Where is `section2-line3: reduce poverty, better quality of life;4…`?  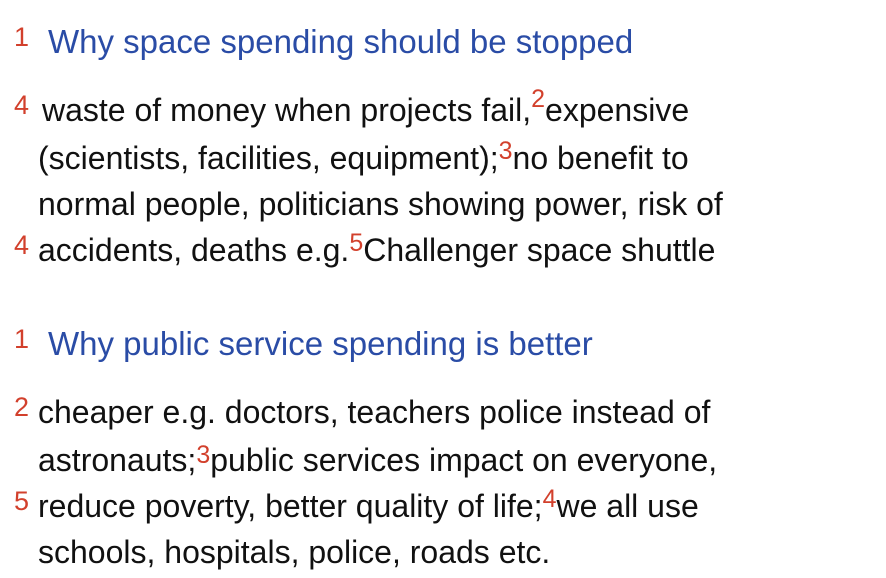
section2-line3: reduce poverty, better quality of life;4… is located at coordinates (368, 507).